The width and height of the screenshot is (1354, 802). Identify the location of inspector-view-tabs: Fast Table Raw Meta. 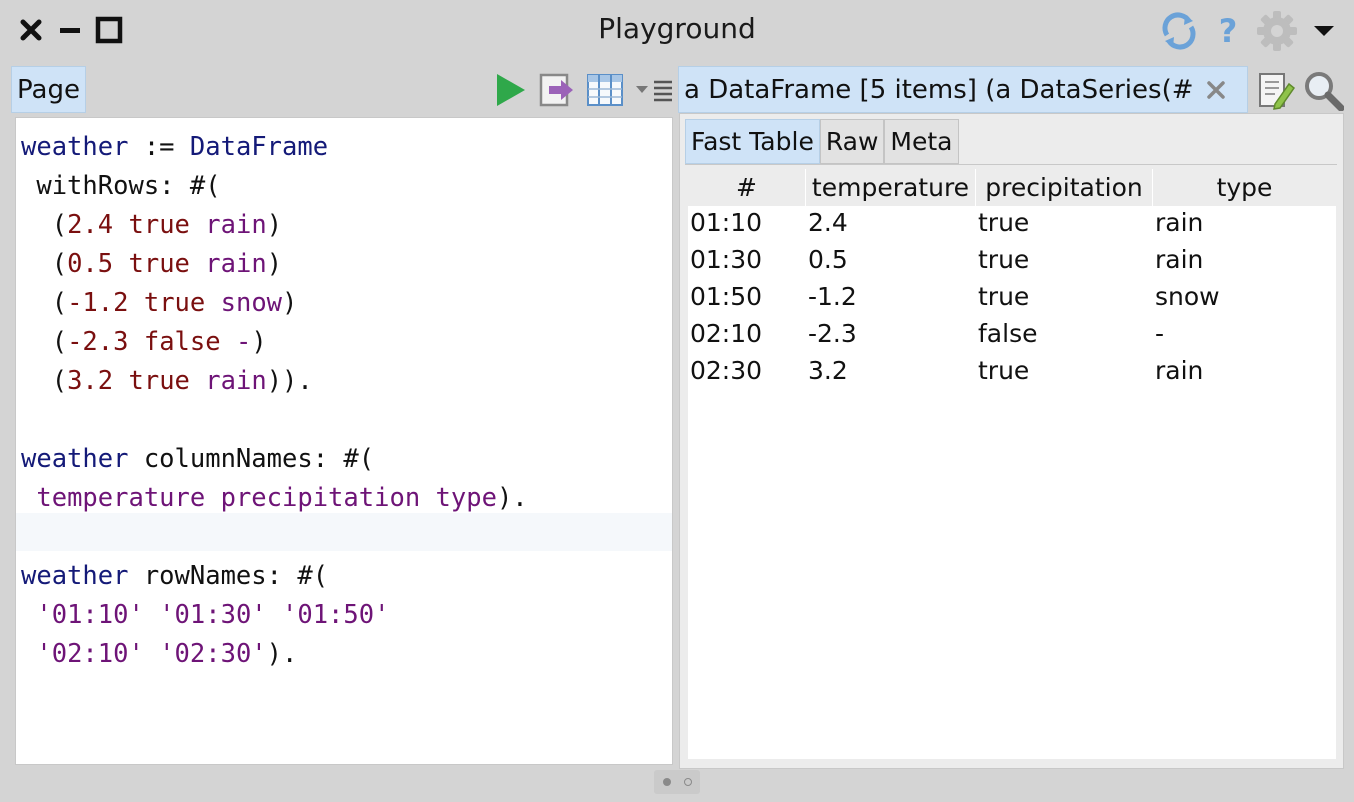
(822, 141).